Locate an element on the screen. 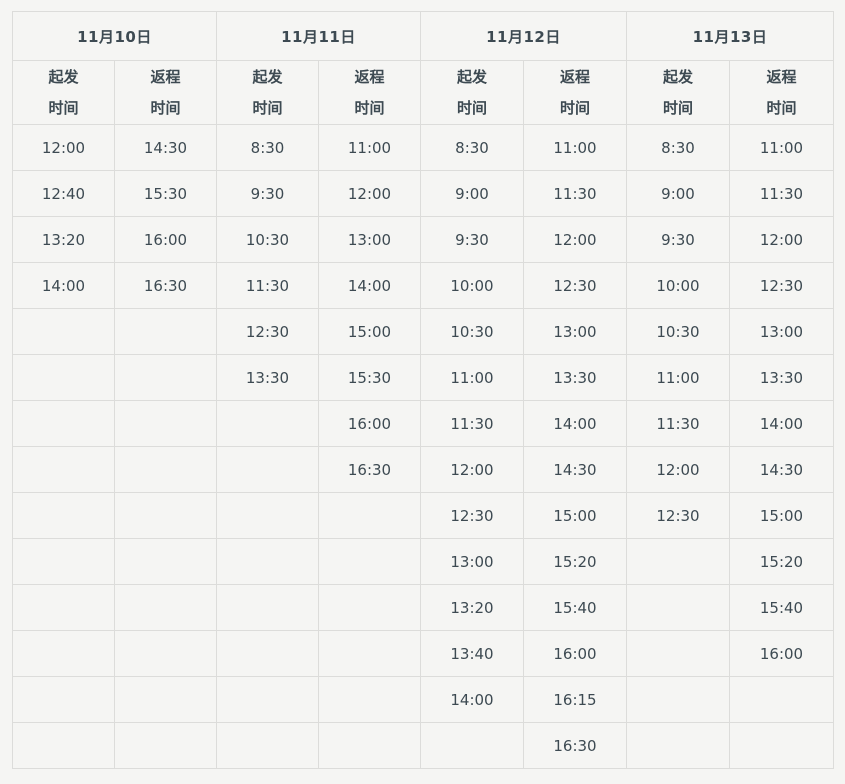 The image size is (845, 784). table-row: 13:30 15:30 11:00 13:30 11:00 13:30 is located at coordinates (423, 377).